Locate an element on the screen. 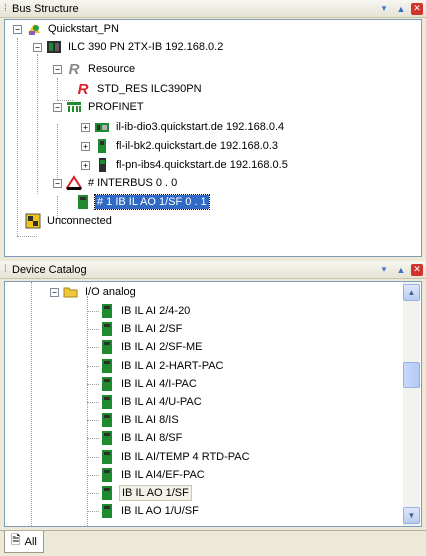 This screenshot has height=556, width=426. catalog-item: IB IL AI4/EF-PAC is located at coordinates (145, 475).